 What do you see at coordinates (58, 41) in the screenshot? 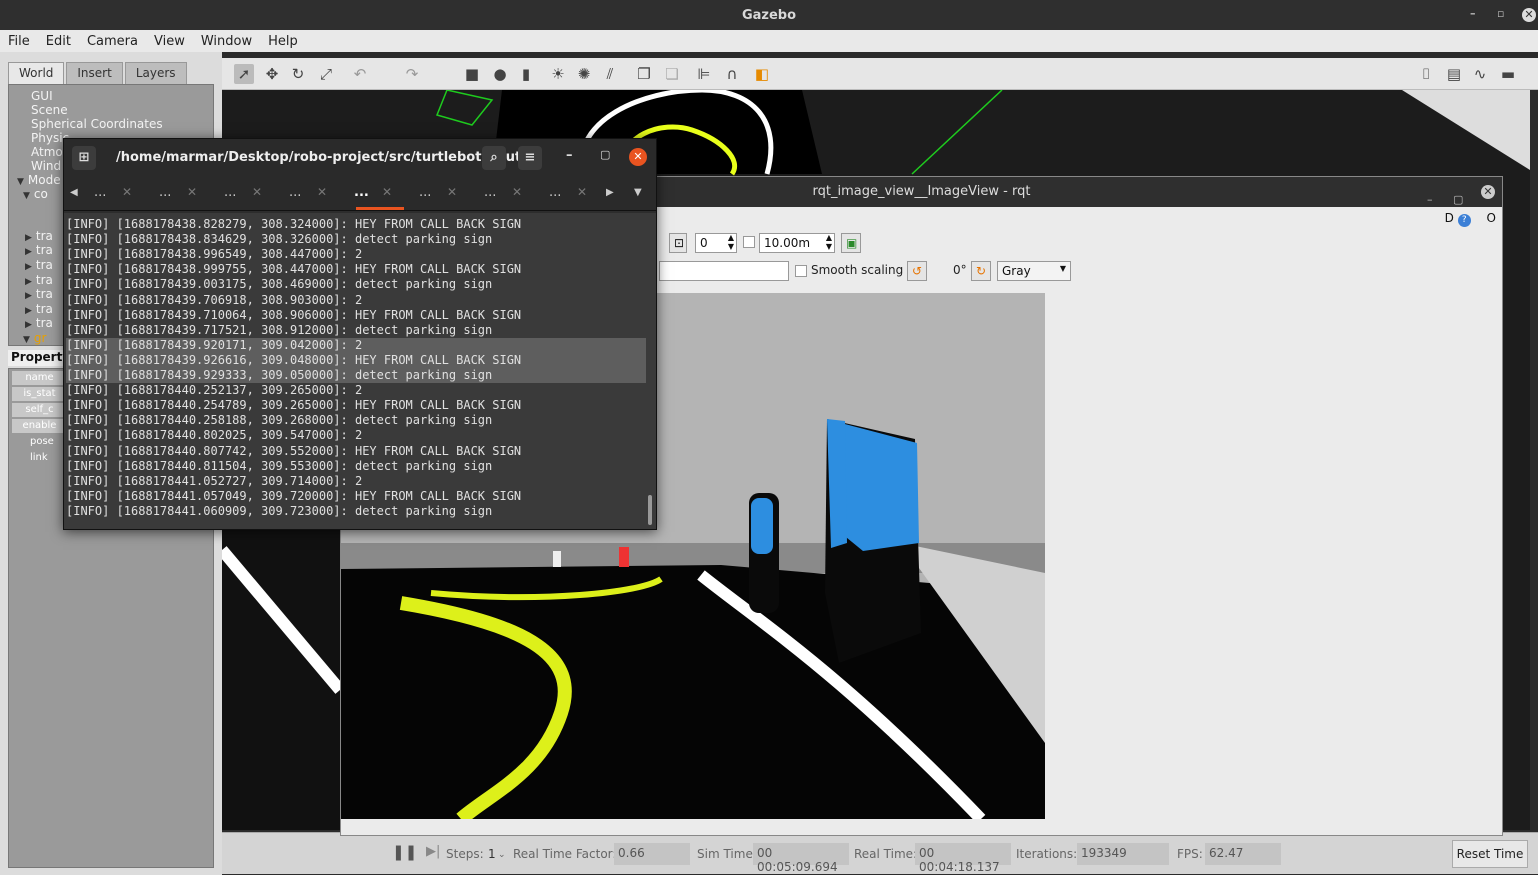
I see `menu-edit: Edit` at bounding box center [58, 41].